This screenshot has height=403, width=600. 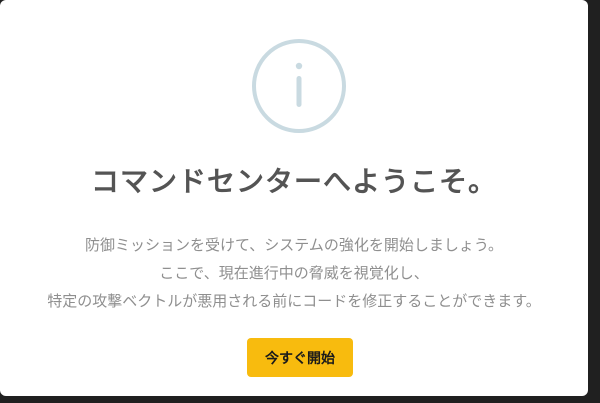 What do you see at coordinates (293, 181) in the screenshot?
I see `dialog-title: コマンドセンターへようこそ。` at bounding box center [293, 181].